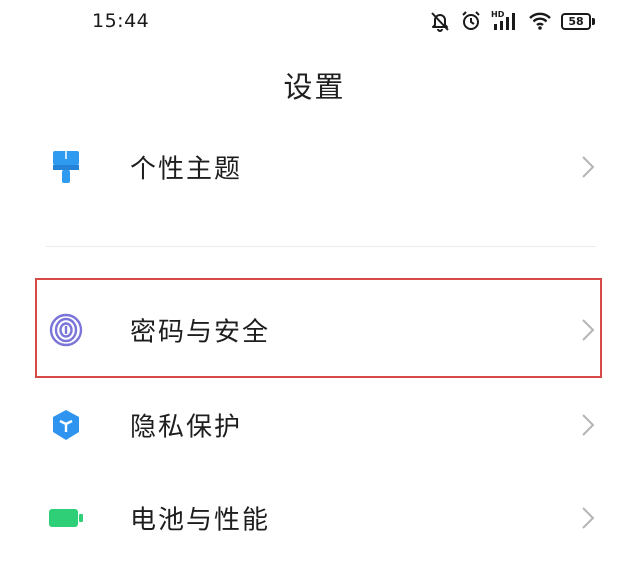  What do you see at coordinates (186, 169) in the screenshot?
I see `settings-item-label: 个性主题` at bounding box center [186, 169].